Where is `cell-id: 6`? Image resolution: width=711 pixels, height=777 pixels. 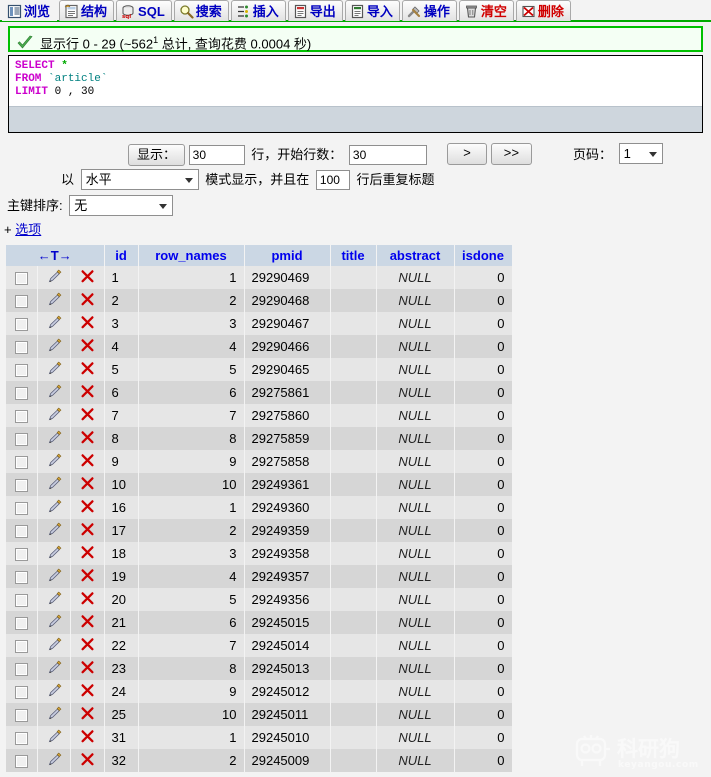
cell-id: 6 is located at coordinates (121, 392).